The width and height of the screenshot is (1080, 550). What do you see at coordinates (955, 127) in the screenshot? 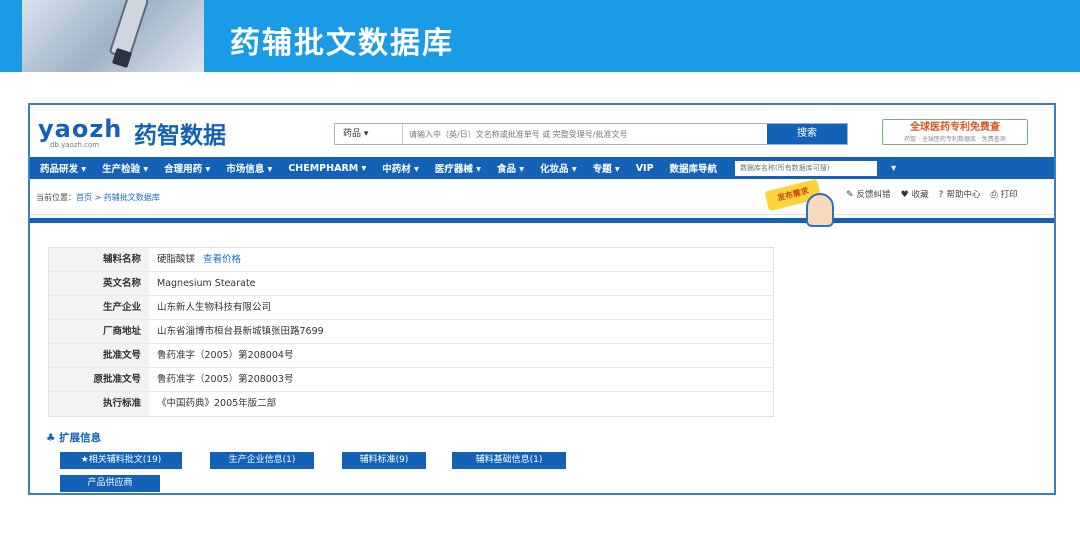
I see `promo-title: 全球医药专利免费查` at bounding box center [955, 127].